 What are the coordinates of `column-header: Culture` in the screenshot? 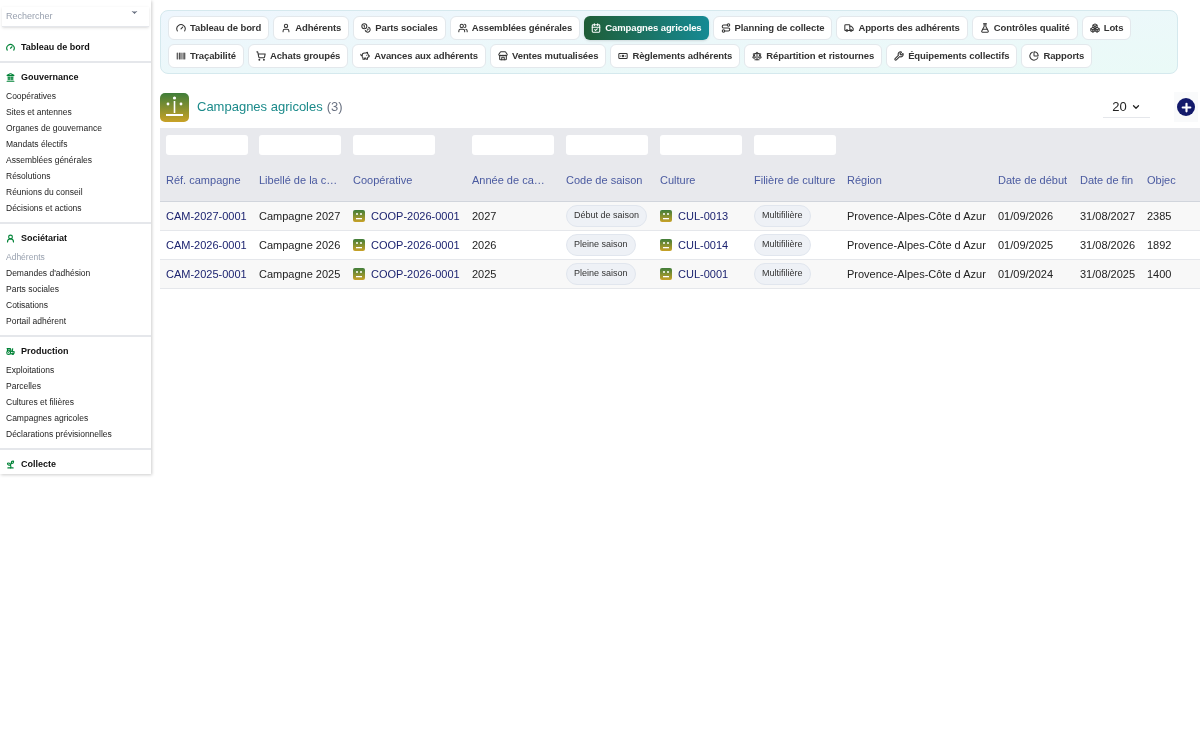 It's located at (678, 180).